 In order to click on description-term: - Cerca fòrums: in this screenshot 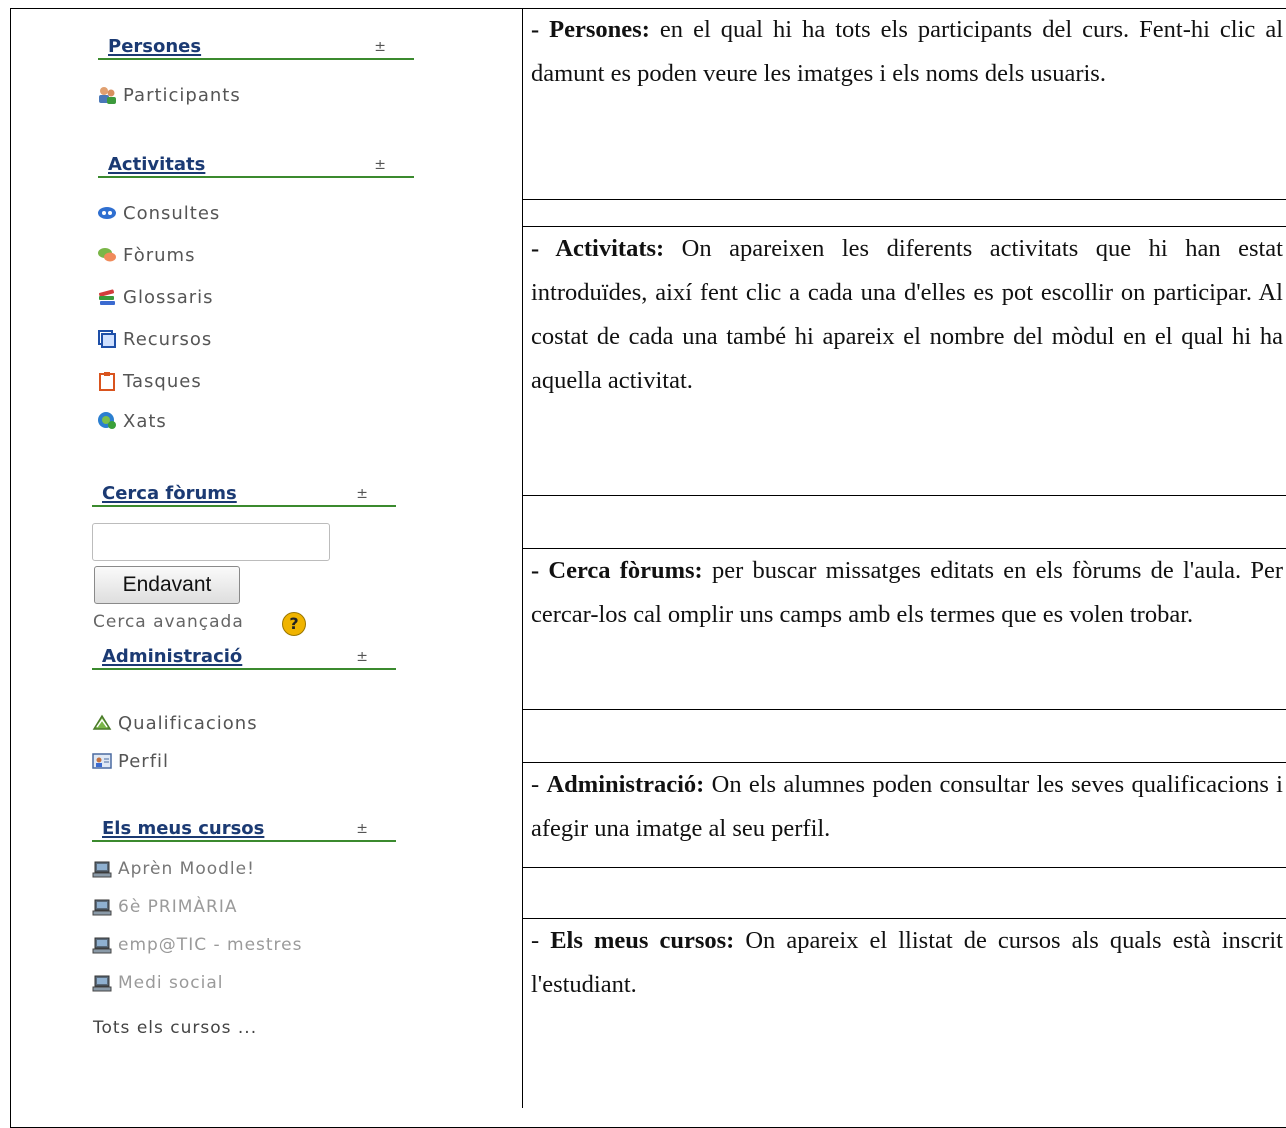, I will do `click(617, 570)`.